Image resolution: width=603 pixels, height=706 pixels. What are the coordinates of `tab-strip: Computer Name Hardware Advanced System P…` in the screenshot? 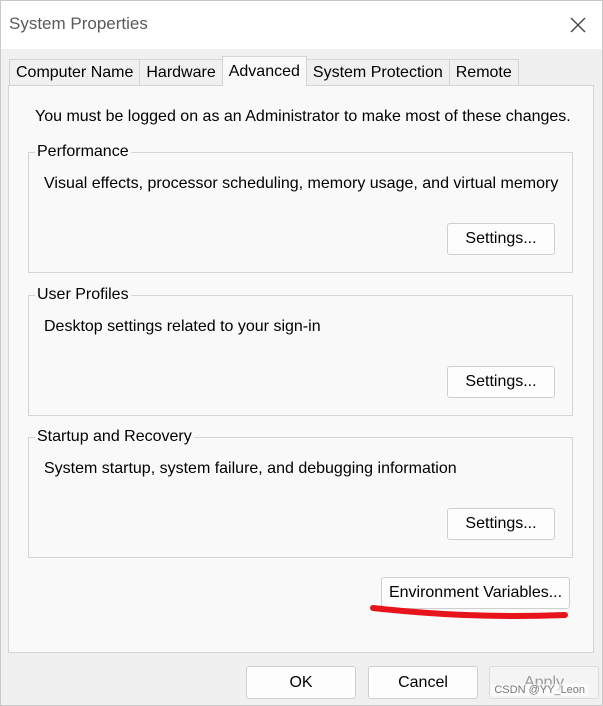 It's located at (264, 71).